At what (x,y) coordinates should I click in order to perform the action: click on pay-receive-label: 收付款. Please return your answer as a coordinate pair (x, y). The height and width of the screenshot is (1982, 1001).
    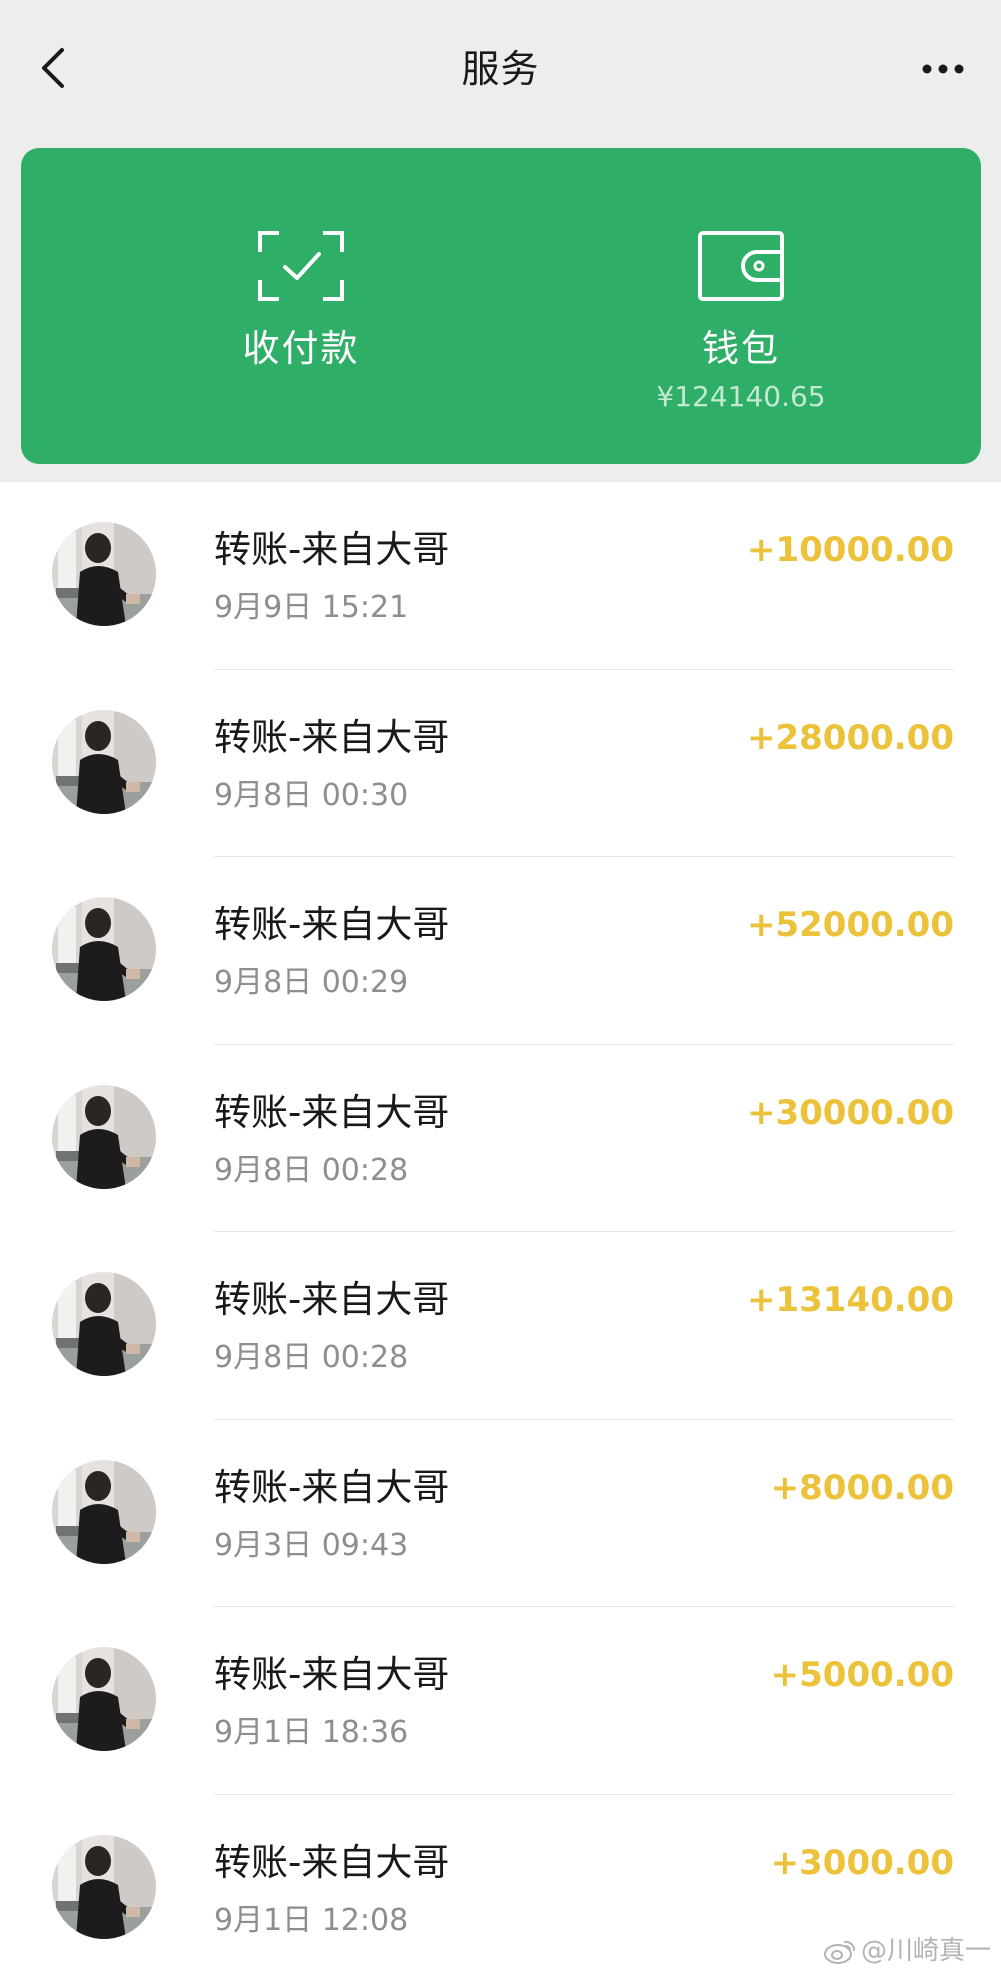
    Looking at the image, I should click on (301, 349).